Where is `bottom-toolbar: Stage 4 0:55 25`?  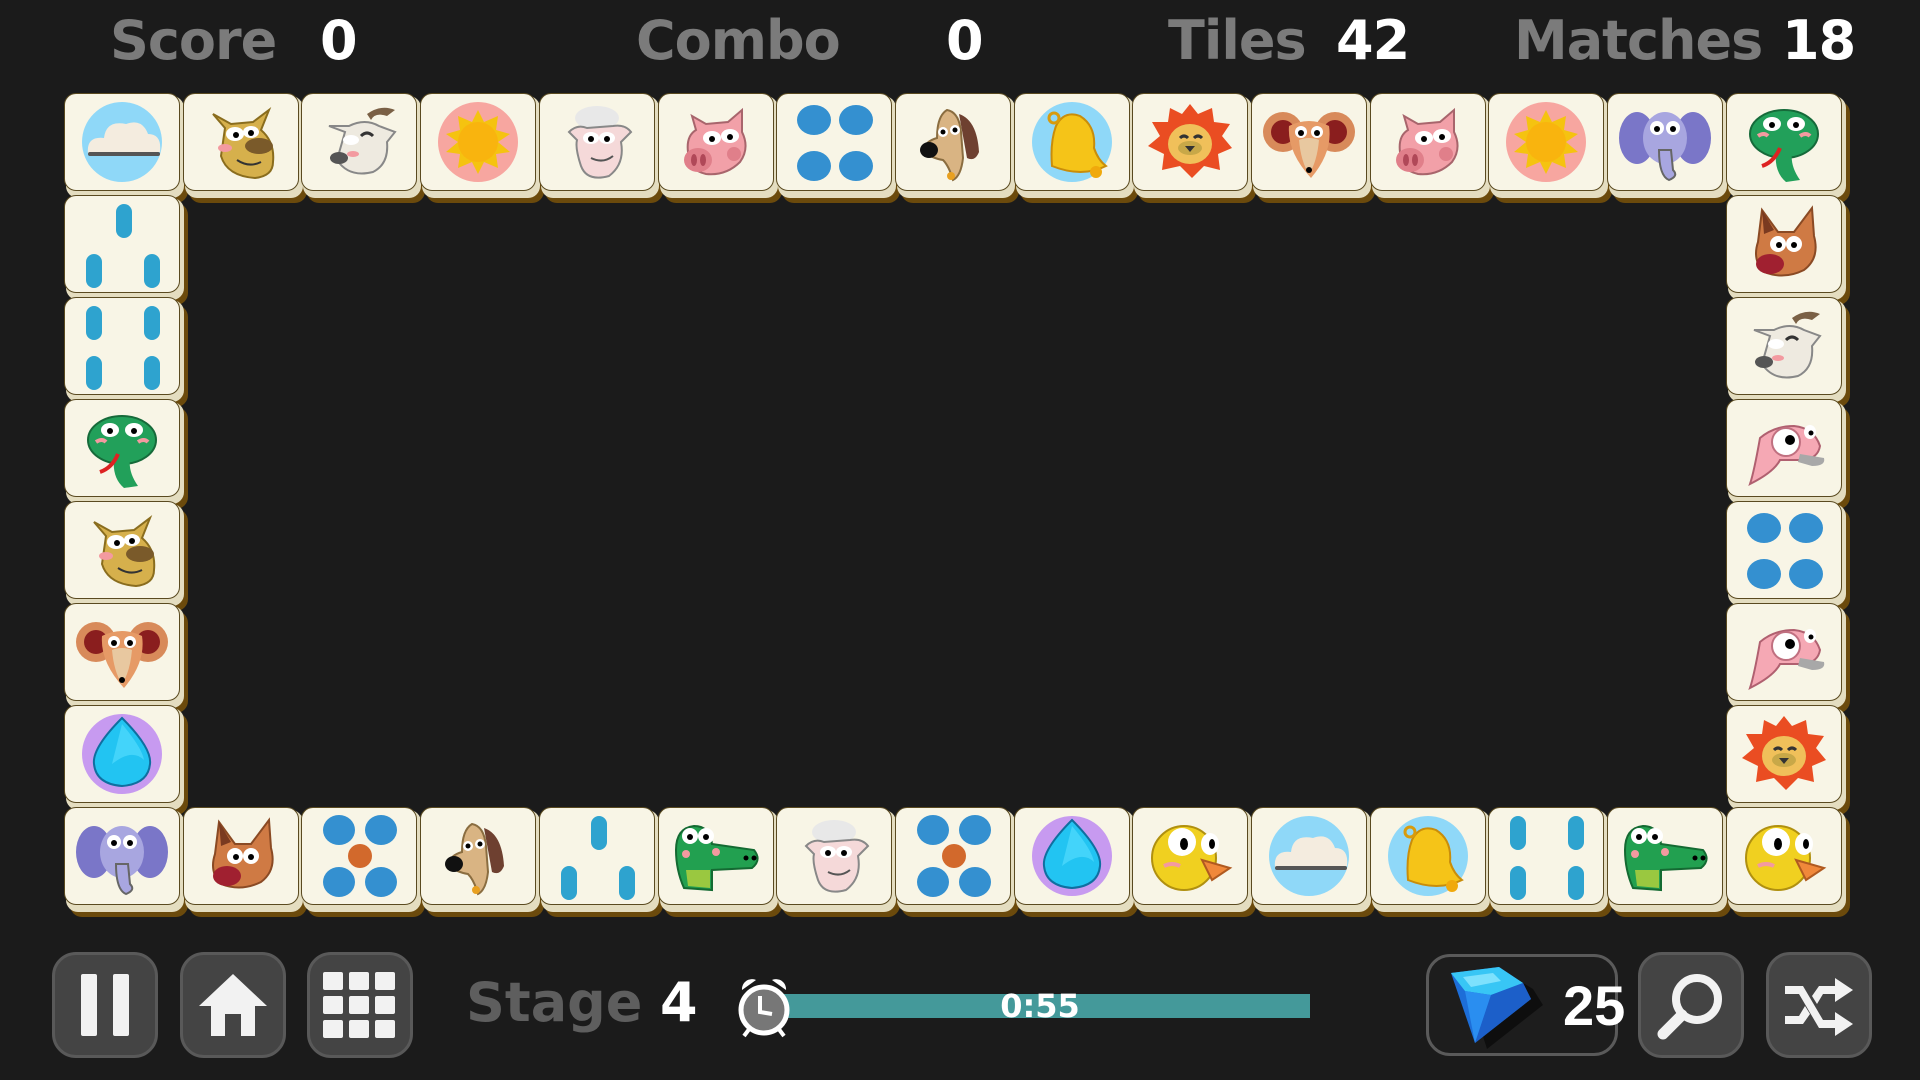
bottom-toolbar: Stage 4 0:55 25 is located at coordinates (960, 1010).